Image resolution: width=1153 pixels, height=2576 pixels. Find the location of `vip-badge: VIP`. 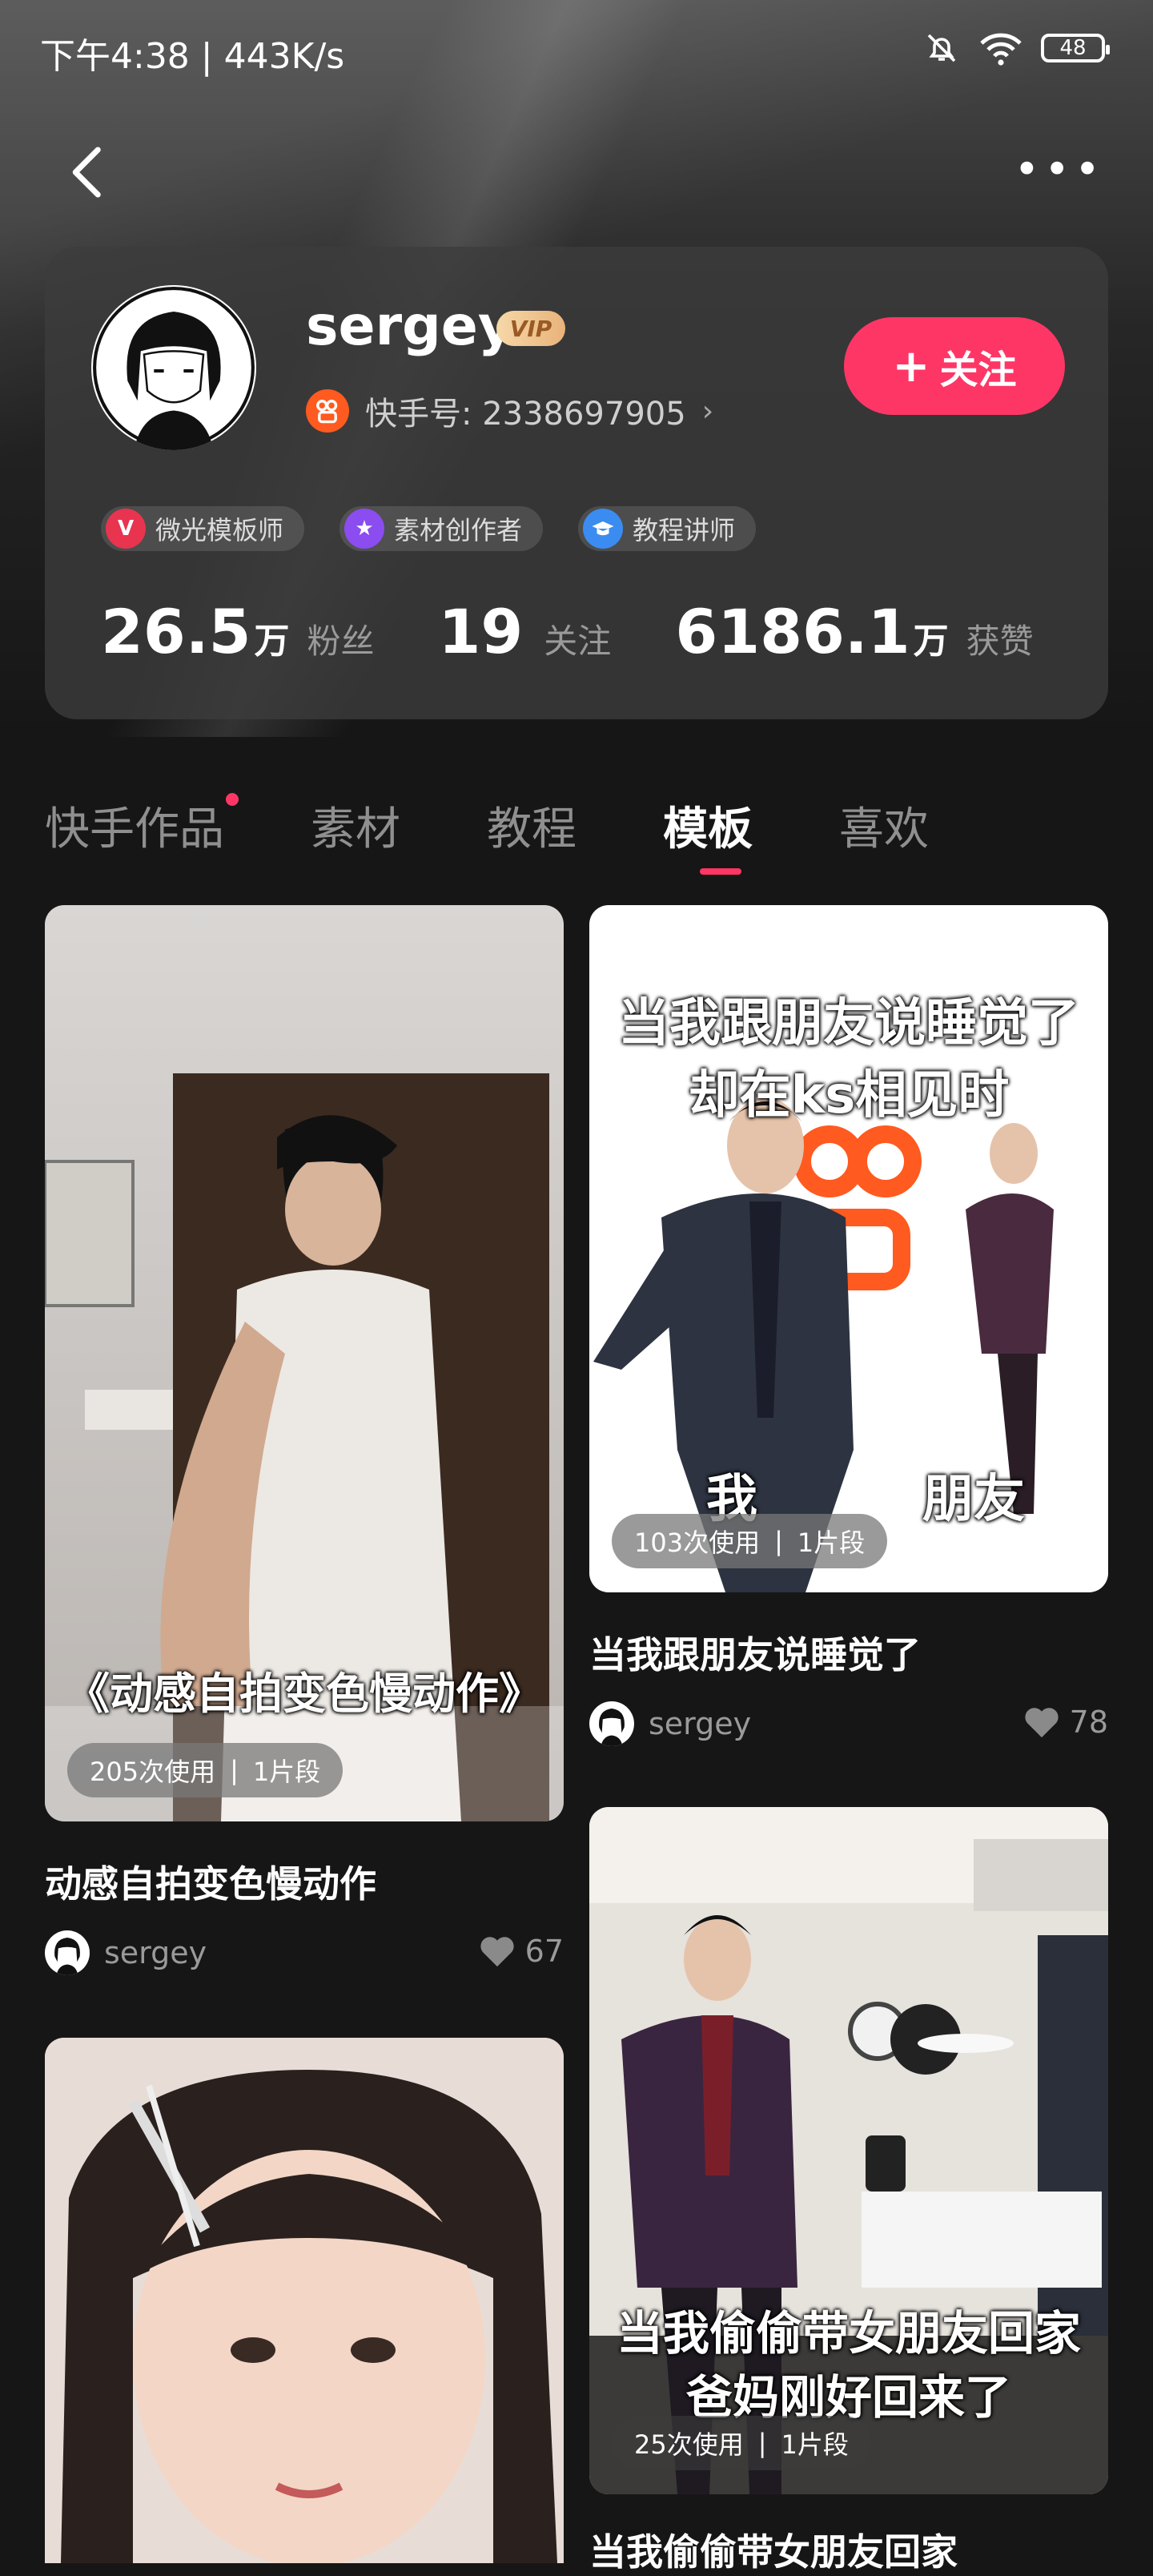

vip-badge: VIP is located at coordinates (531, 328).